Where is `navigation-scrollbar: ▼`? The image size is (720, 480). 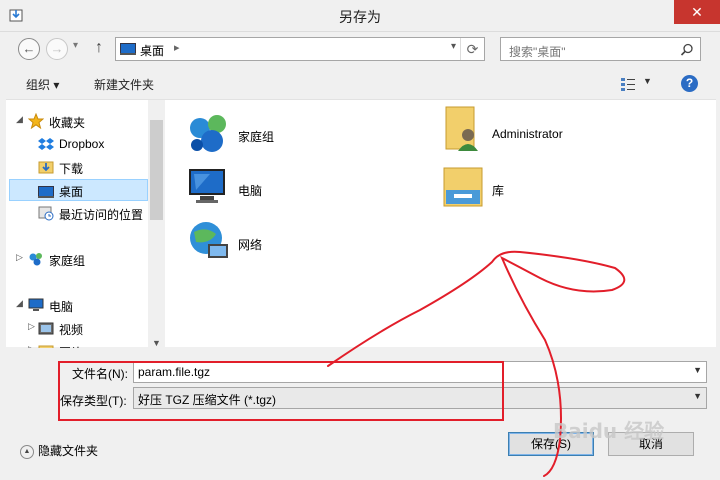 navigation-scrollbar: ▼ is located at coordinates (156, 224).